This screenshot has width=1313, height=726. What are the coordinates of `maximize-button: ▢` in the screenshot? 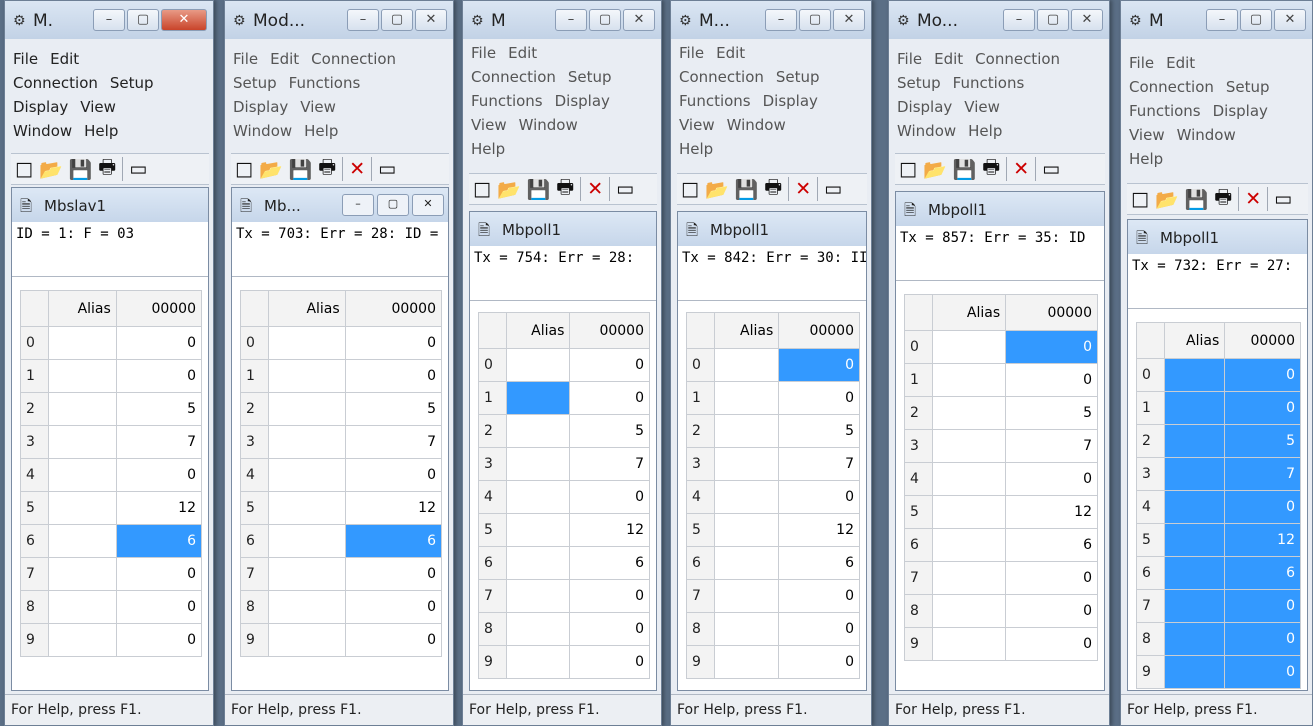 It's located at (605, 20).